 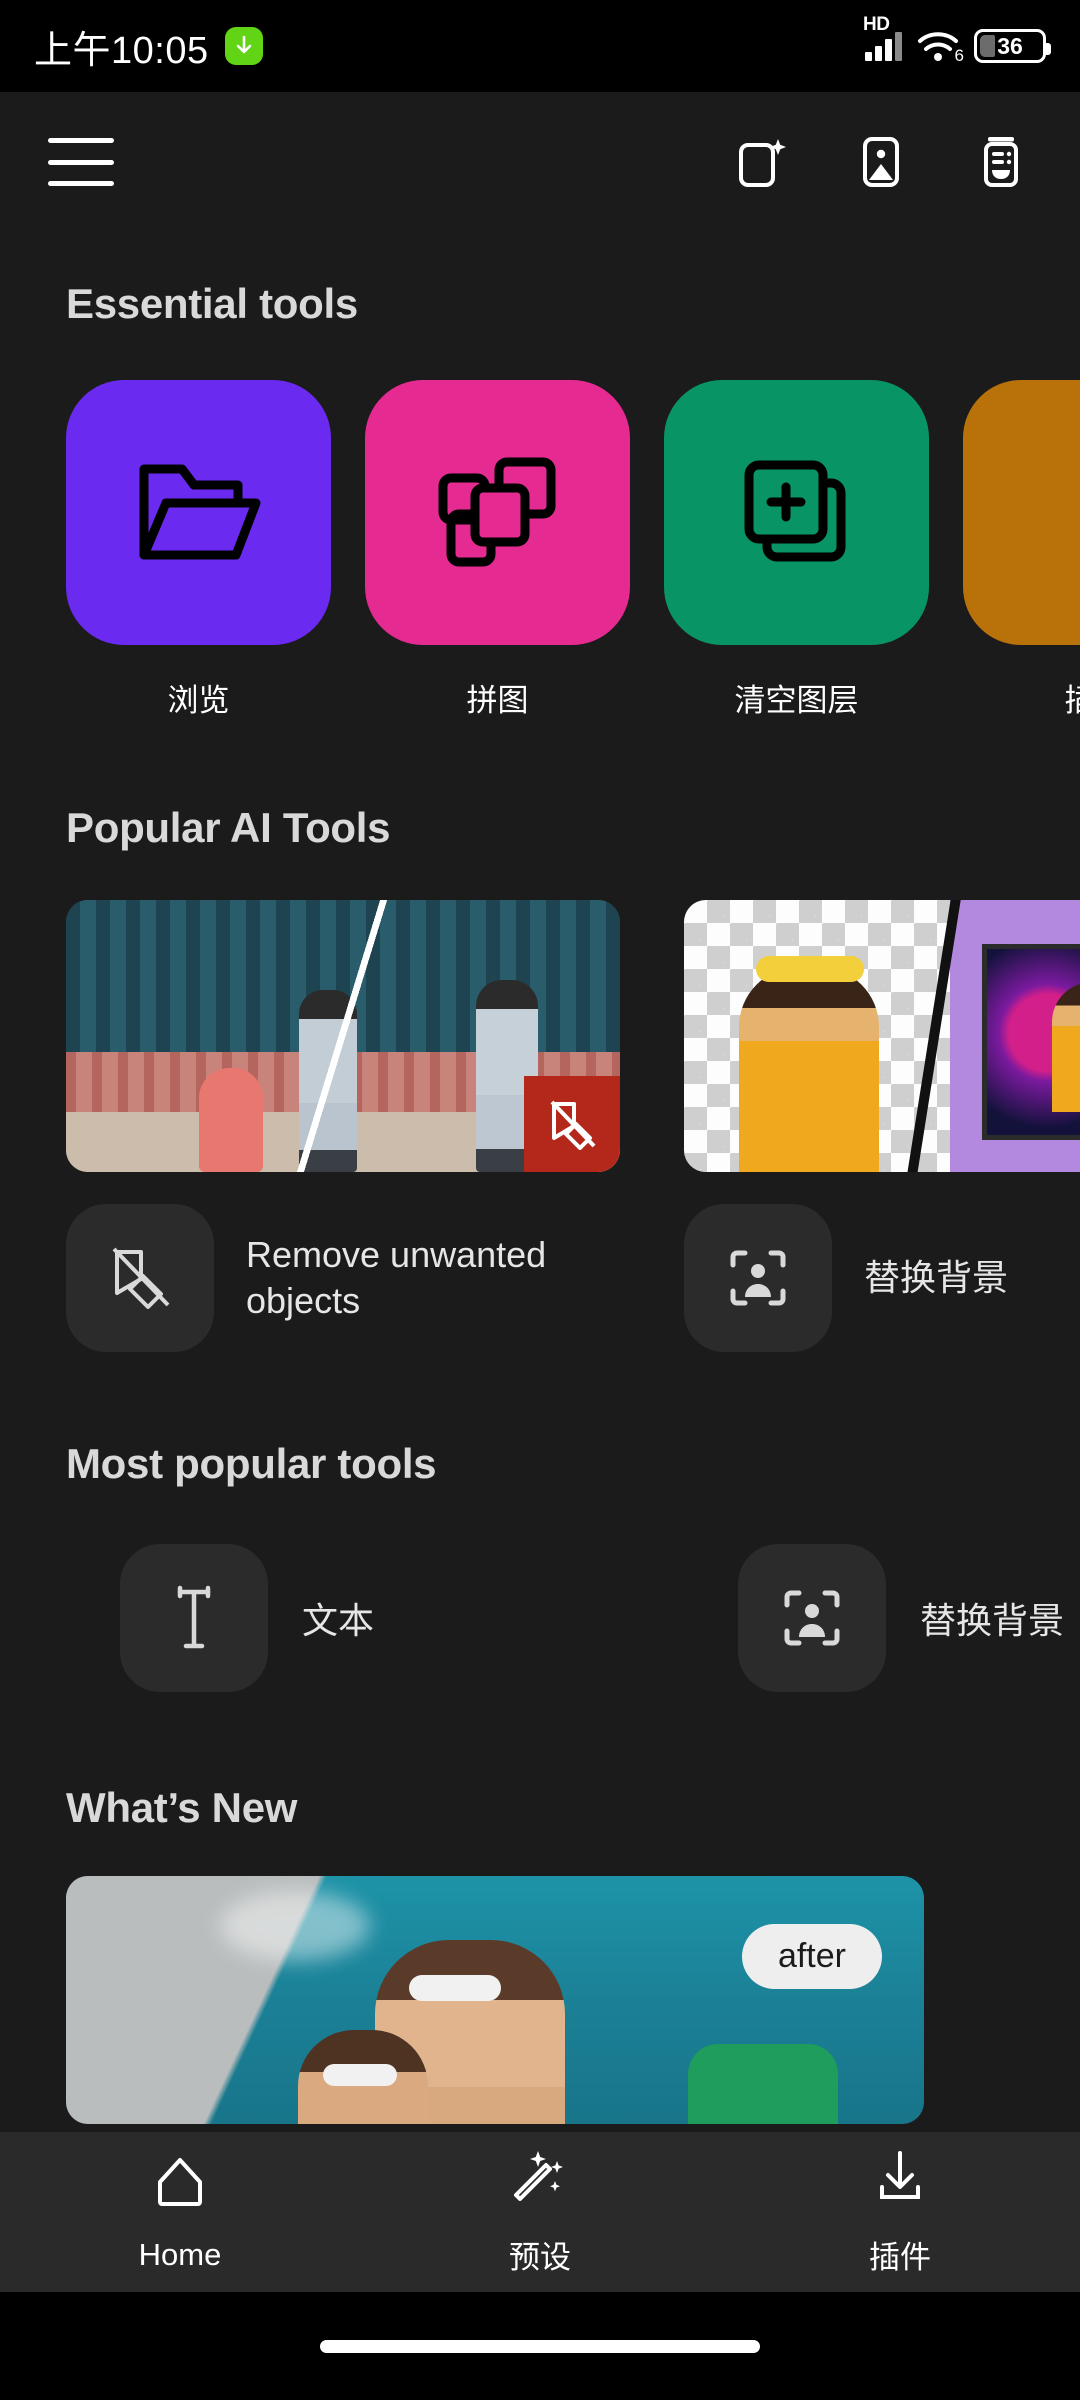 I want to click on nav-item-plugins: 插件, so click(x=900, y=2212).